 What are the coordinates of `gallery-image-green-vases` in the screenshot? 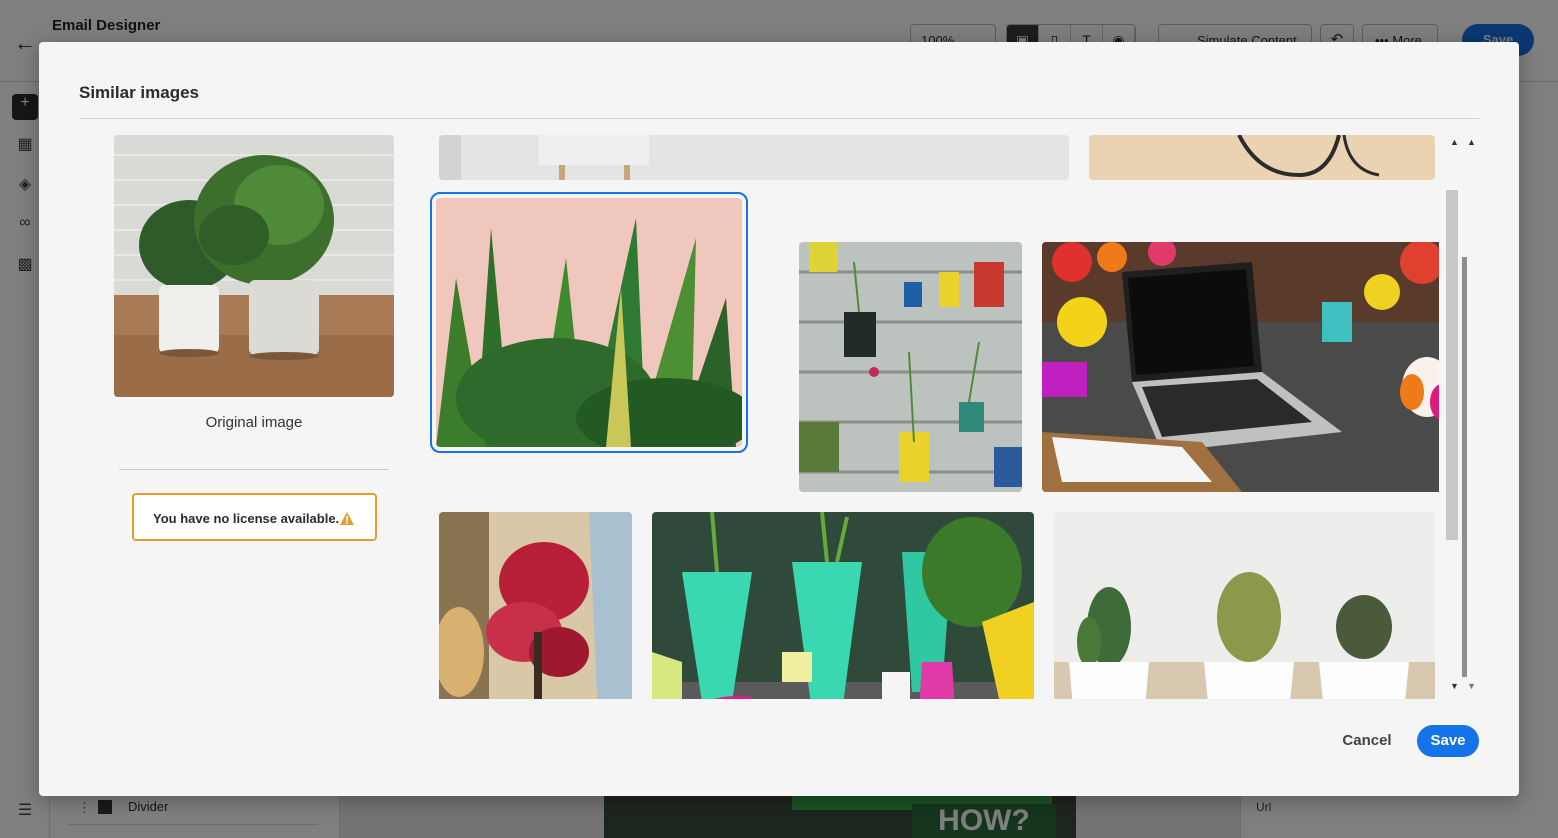 It's located at (843, 605).